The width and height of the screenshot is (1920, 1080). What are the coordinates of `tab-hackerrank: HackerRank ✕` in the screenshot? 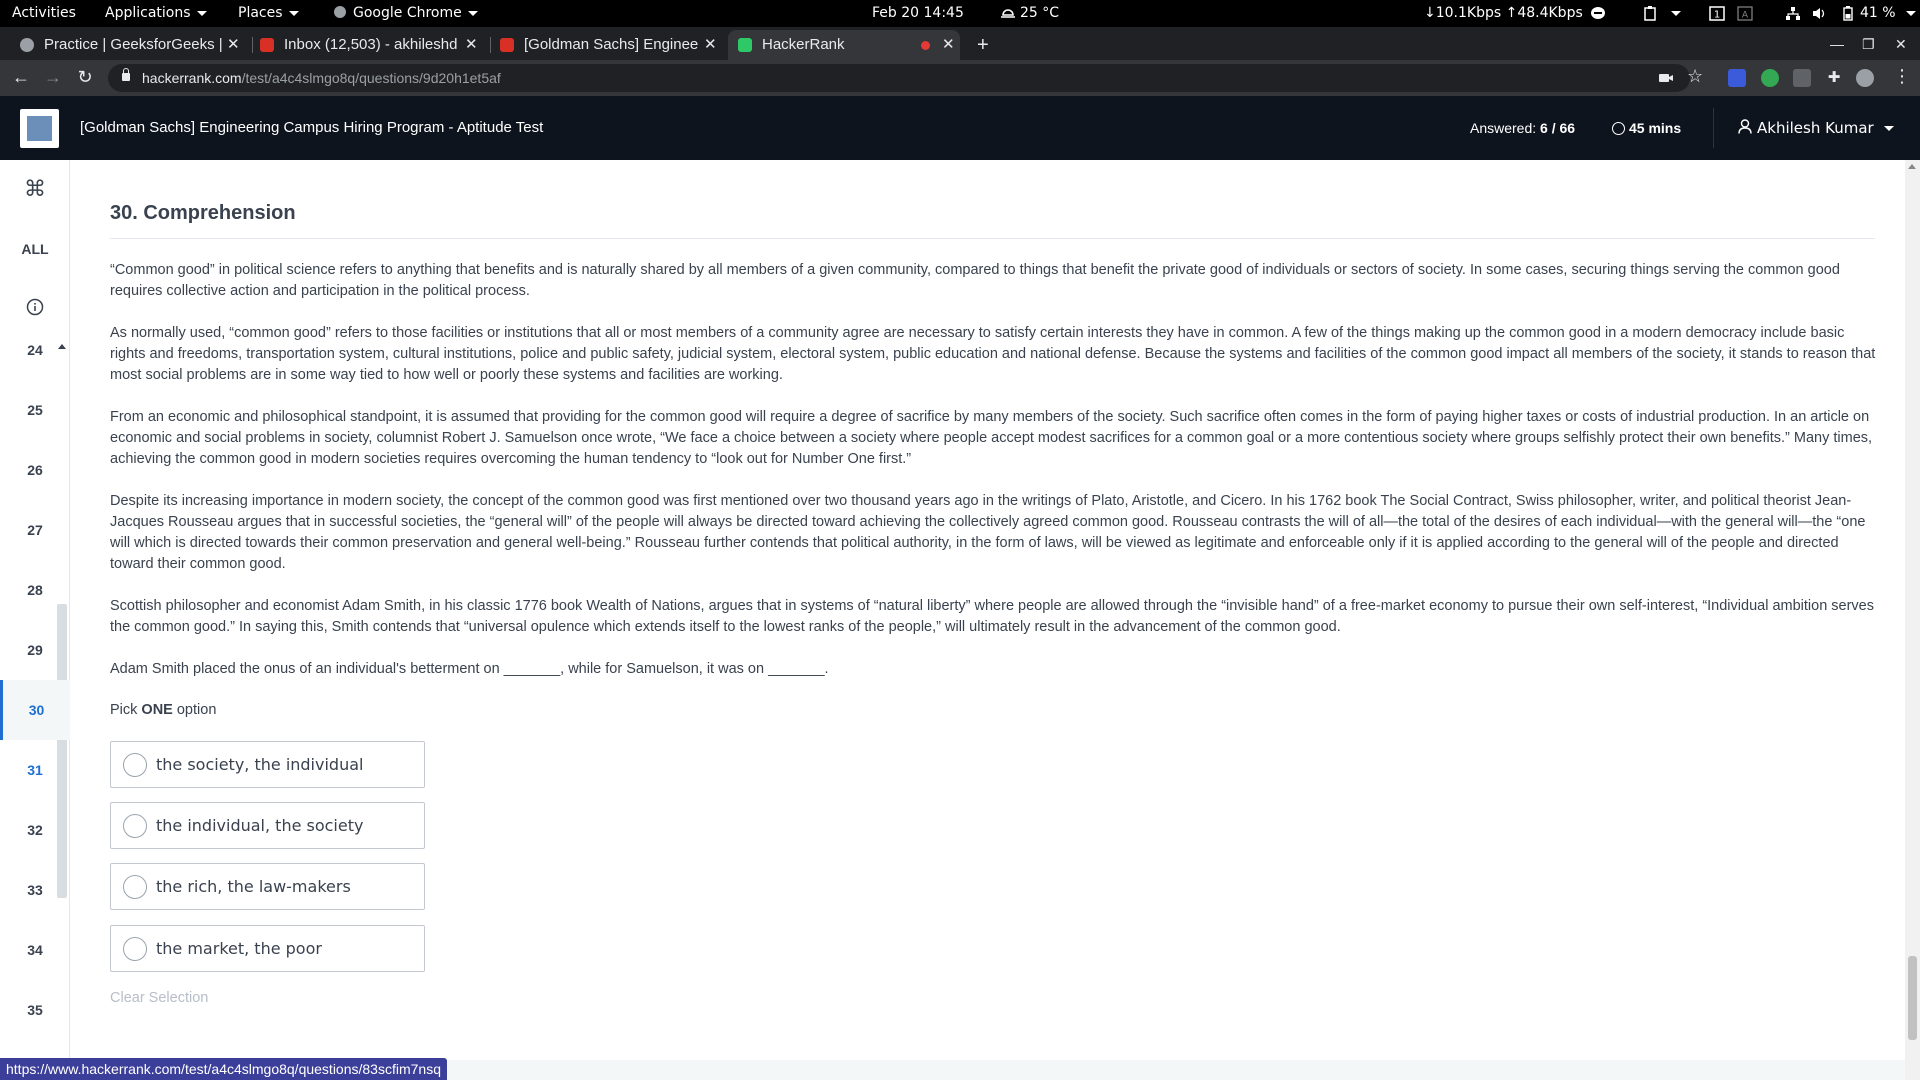 It's located at (844, 45).